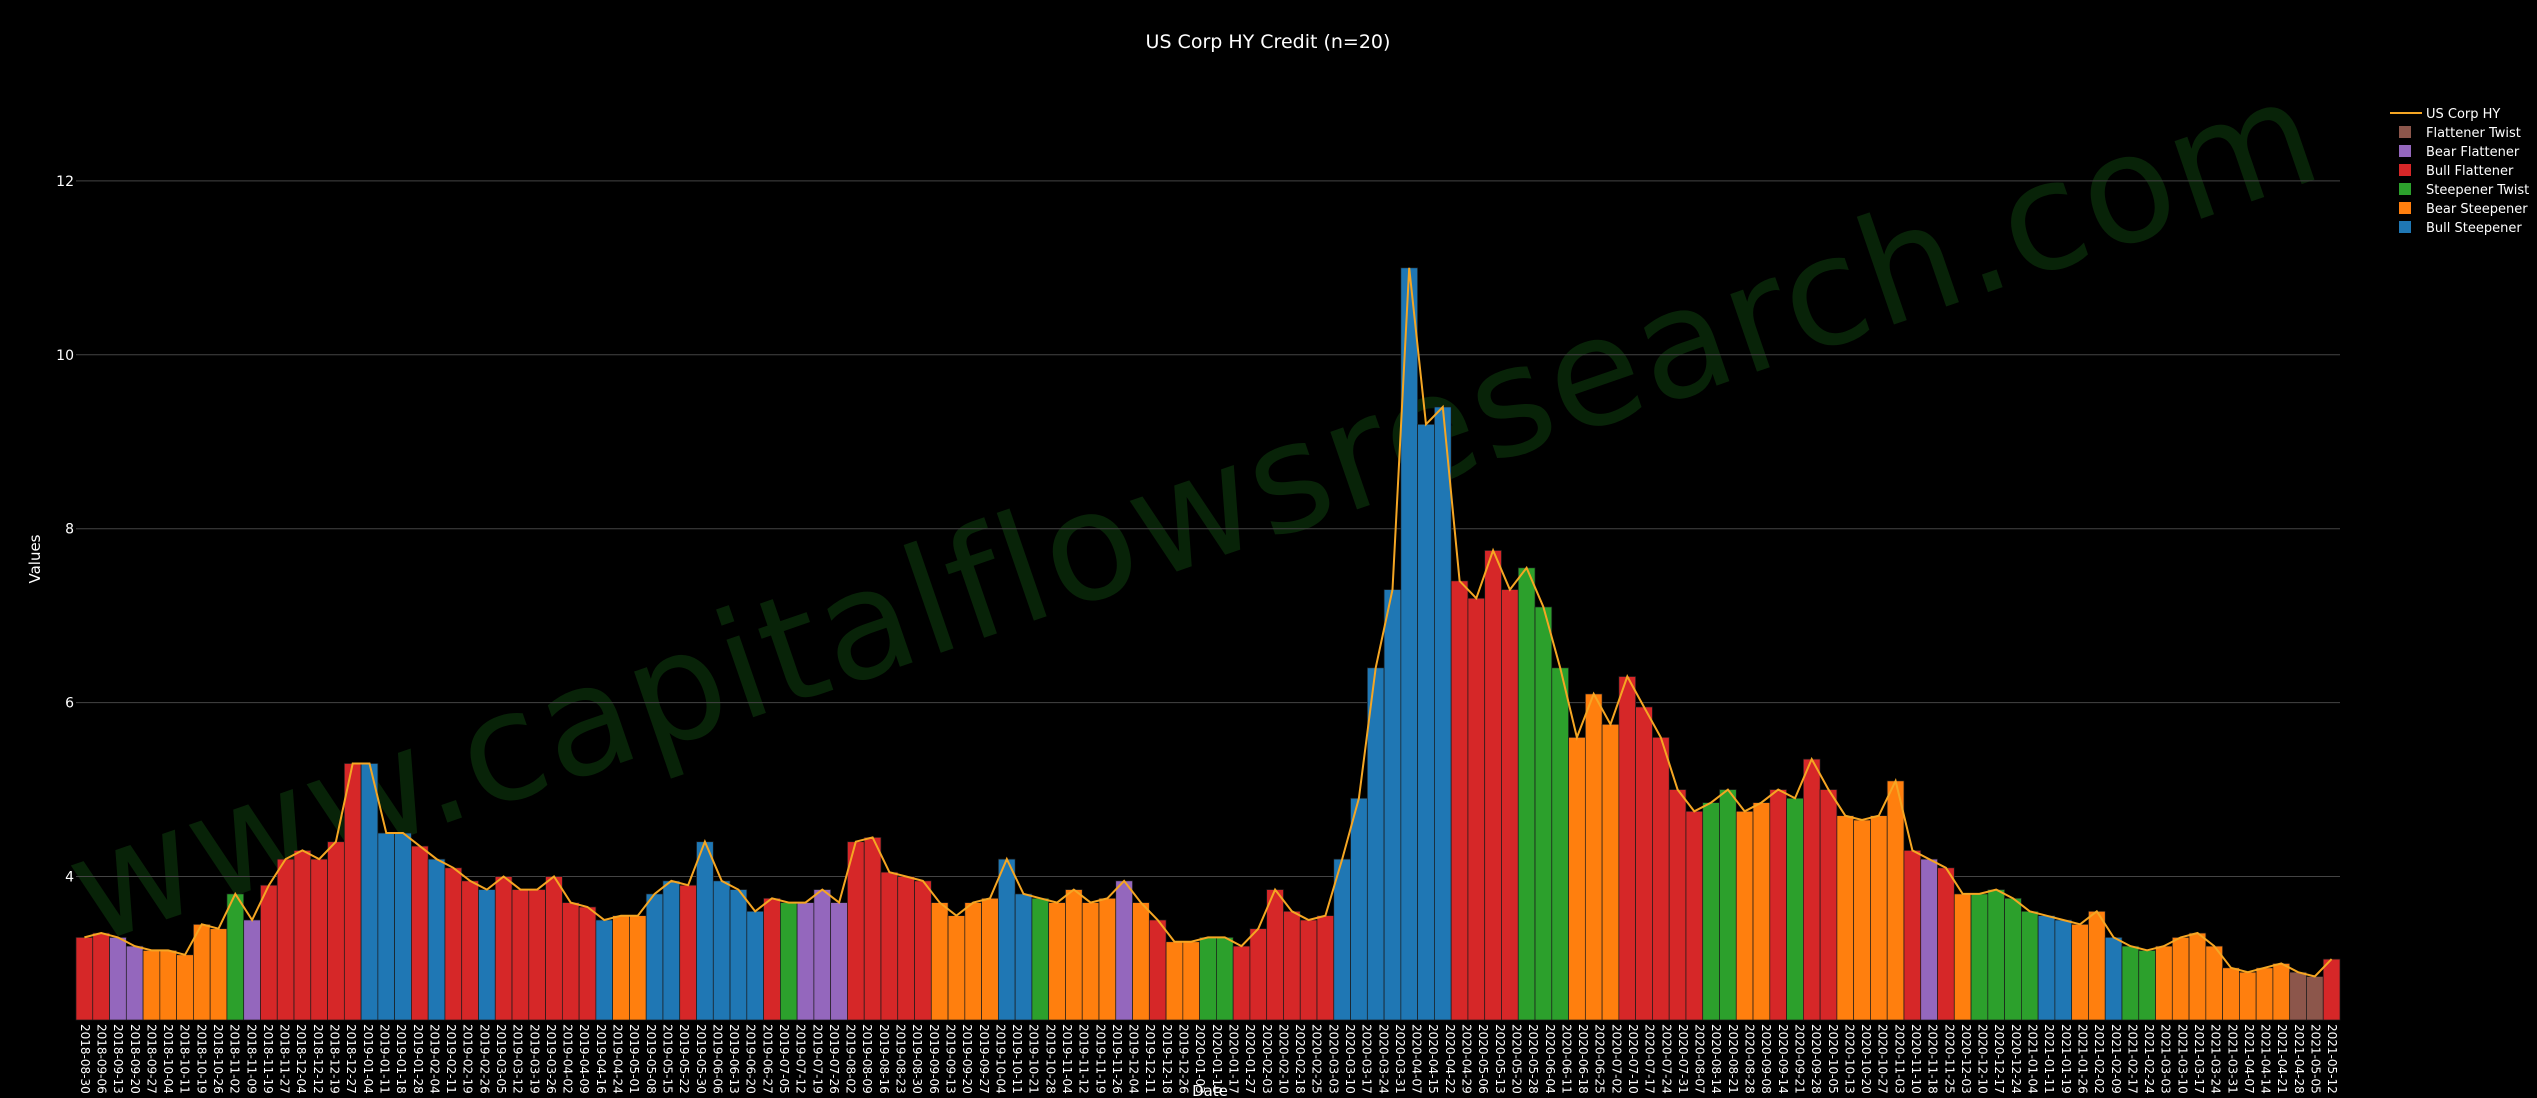 The height and width of the screenshot is (1098, 2537). Describe the element at coordinates (1500, 1059) in the screenshot. I see `x-tick-label: 2020-05-13` at that location.